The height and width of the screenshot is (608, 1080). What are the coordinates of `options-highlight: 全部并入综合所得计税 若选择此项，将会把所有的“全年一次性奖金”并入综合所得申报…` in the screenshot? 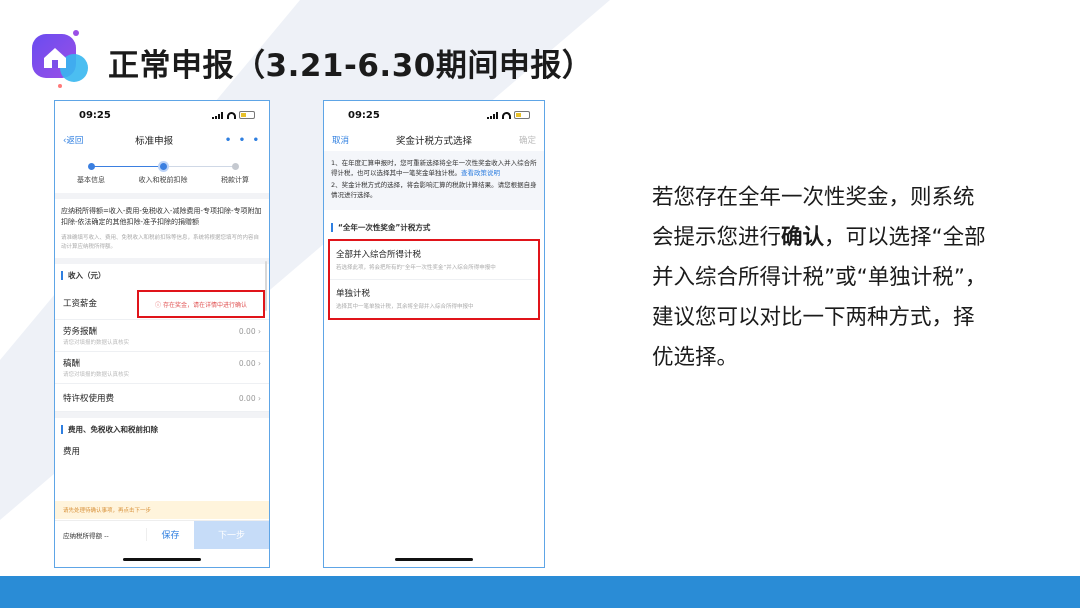 It's located at (434, 279).